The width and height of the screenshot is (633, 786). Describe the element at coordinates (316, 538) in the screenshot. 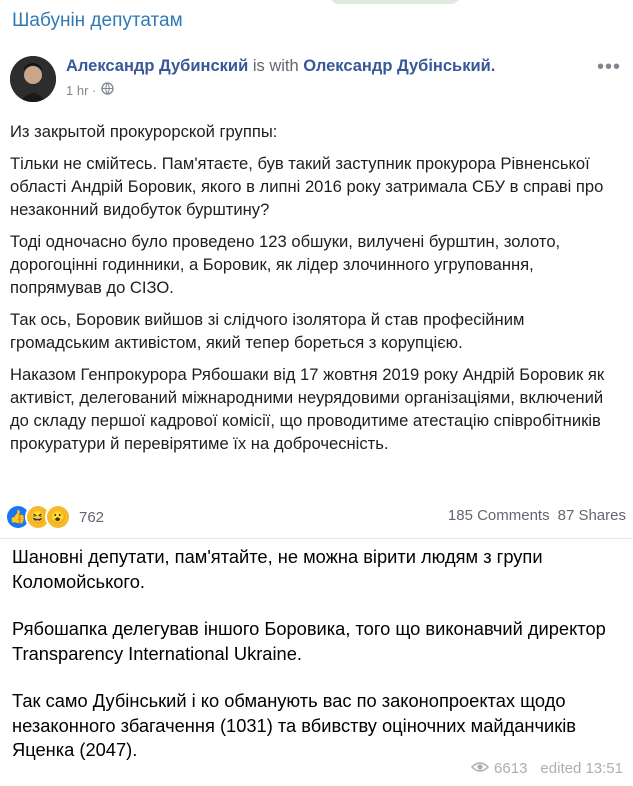

I see `divider` at that location.